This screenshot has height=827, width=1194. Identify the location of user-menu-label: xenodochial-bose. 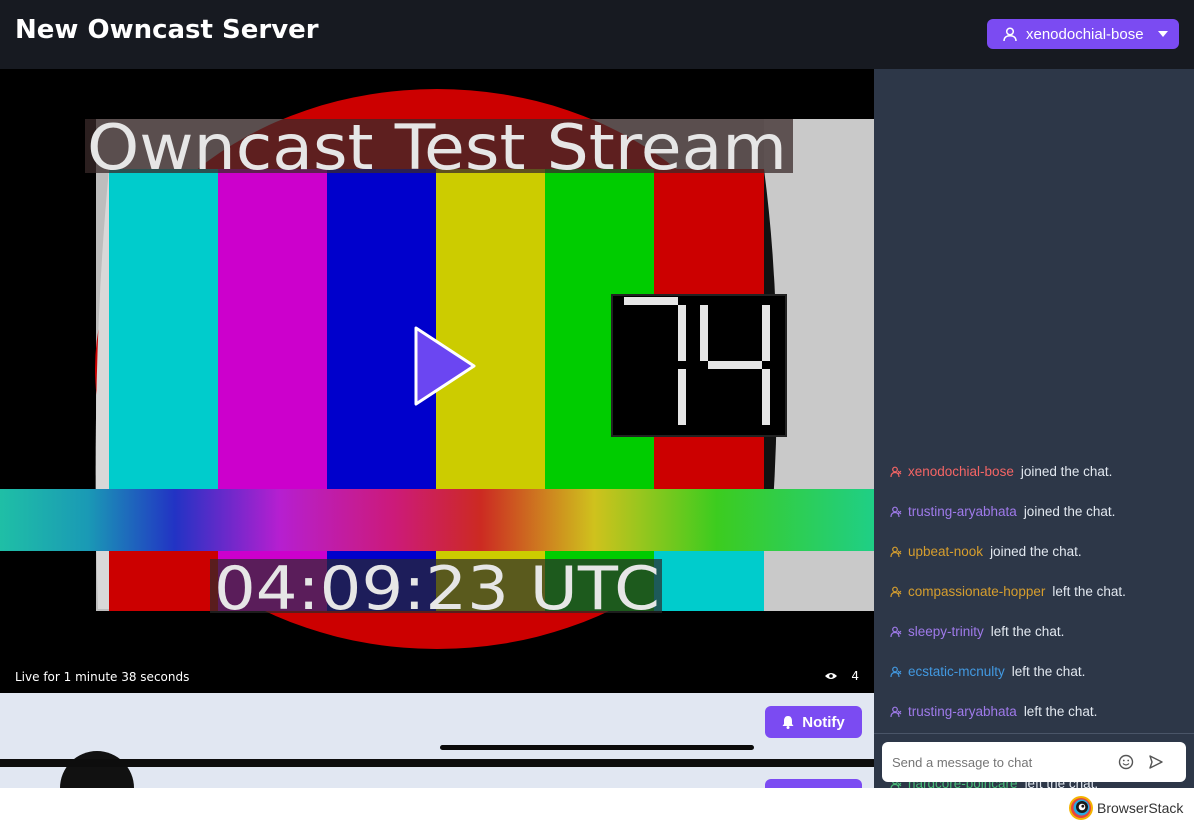
(1085, 34).